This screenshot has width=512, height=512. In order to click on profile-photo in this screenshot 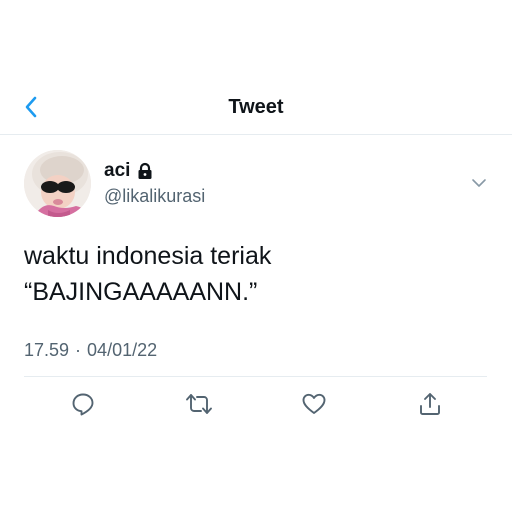, I will do `click(57, 183)`.